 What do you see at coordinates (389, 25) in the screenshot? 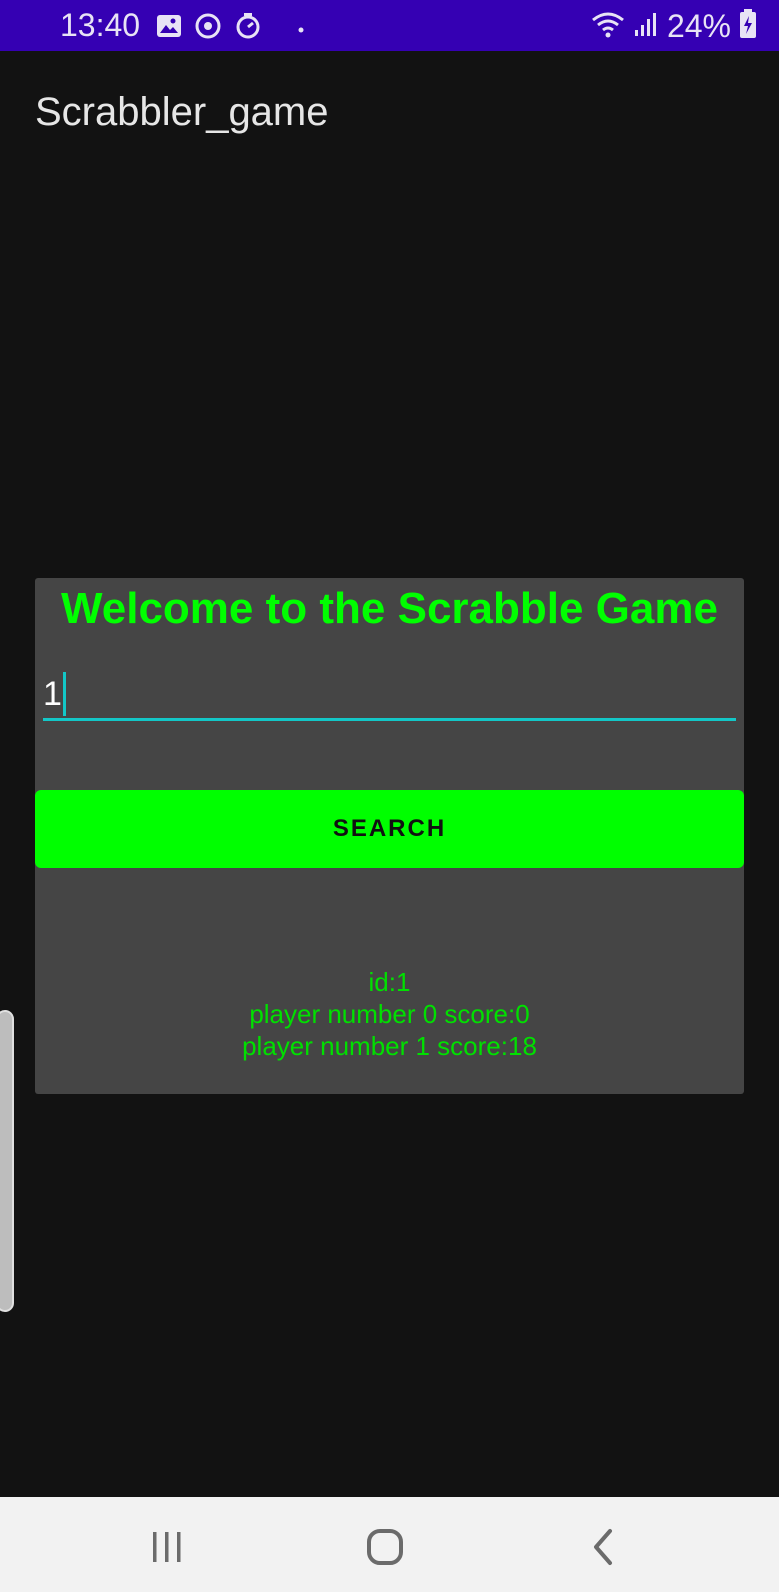
I see `status-bar: 13:40 24%` at bounding box center [389, 25].